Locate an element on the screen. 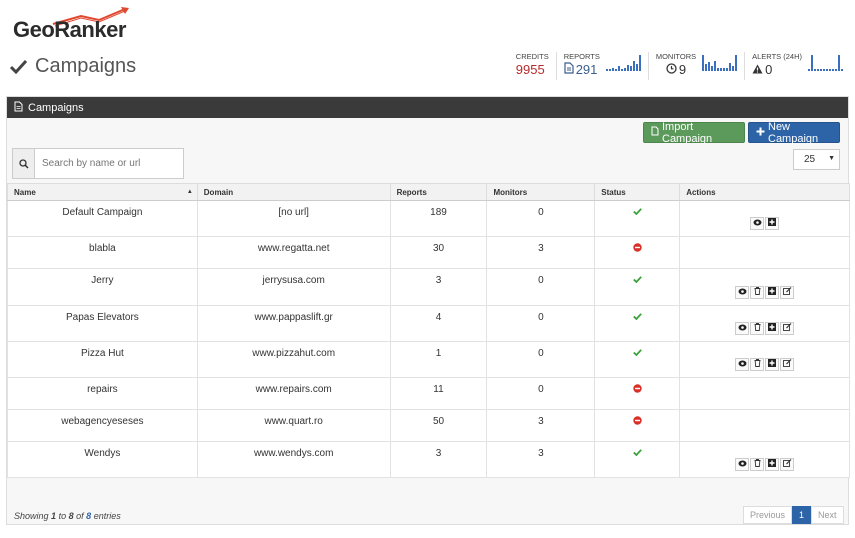 This screenshot has width=855, height=538. pagination: Previous 1 Next is located at coordinates (793, 515).